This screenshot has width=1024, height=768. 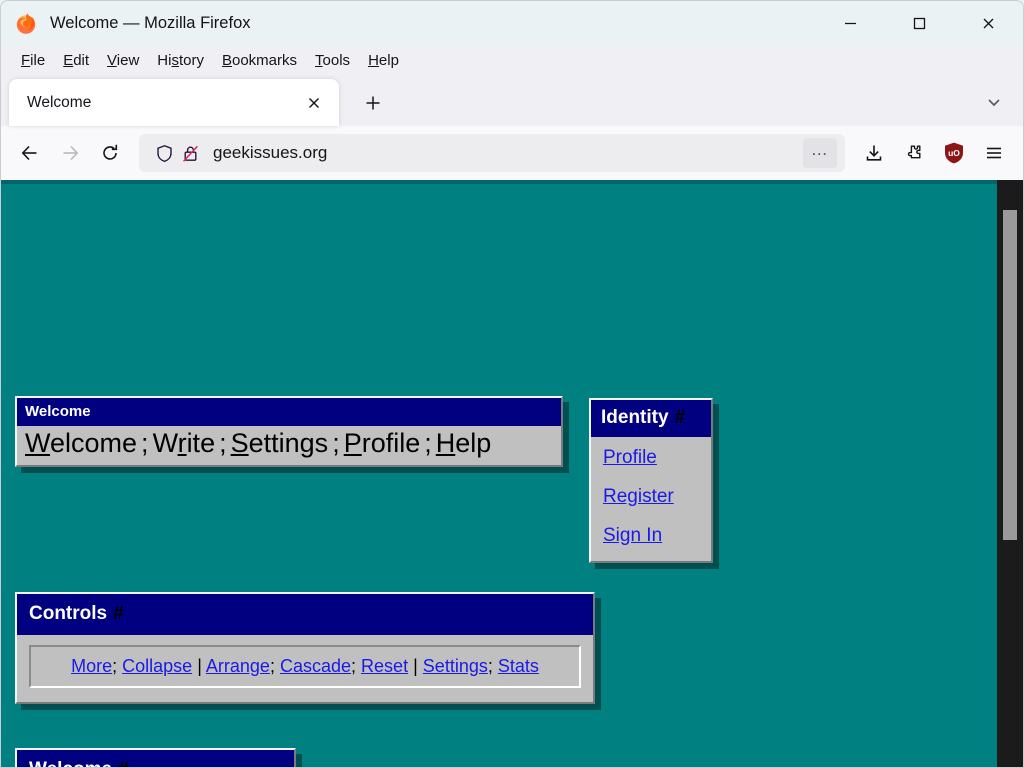 I want to click on chevron-down-icon, so click(x=994, y=102).